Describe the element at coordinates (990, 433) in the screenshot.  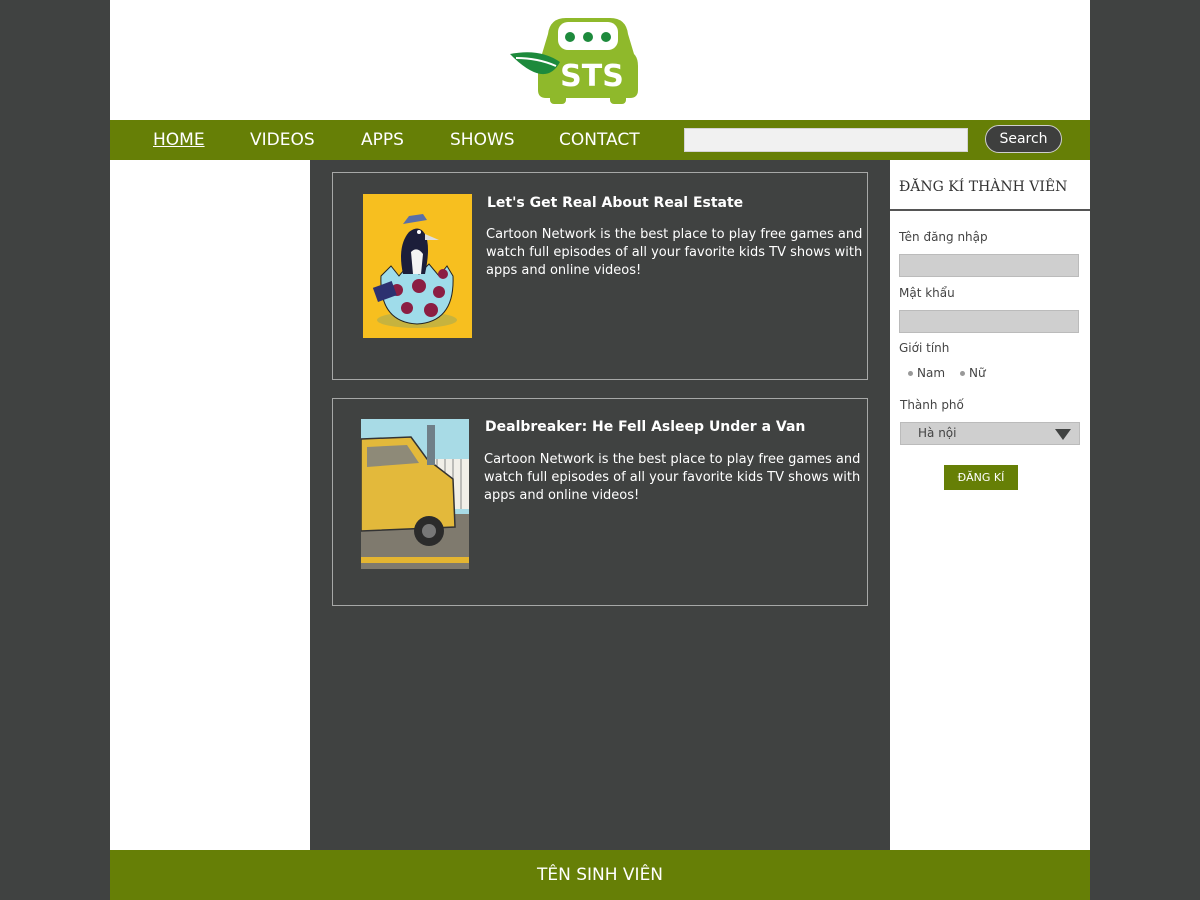
I see `city-select: Hà nội` at that location.